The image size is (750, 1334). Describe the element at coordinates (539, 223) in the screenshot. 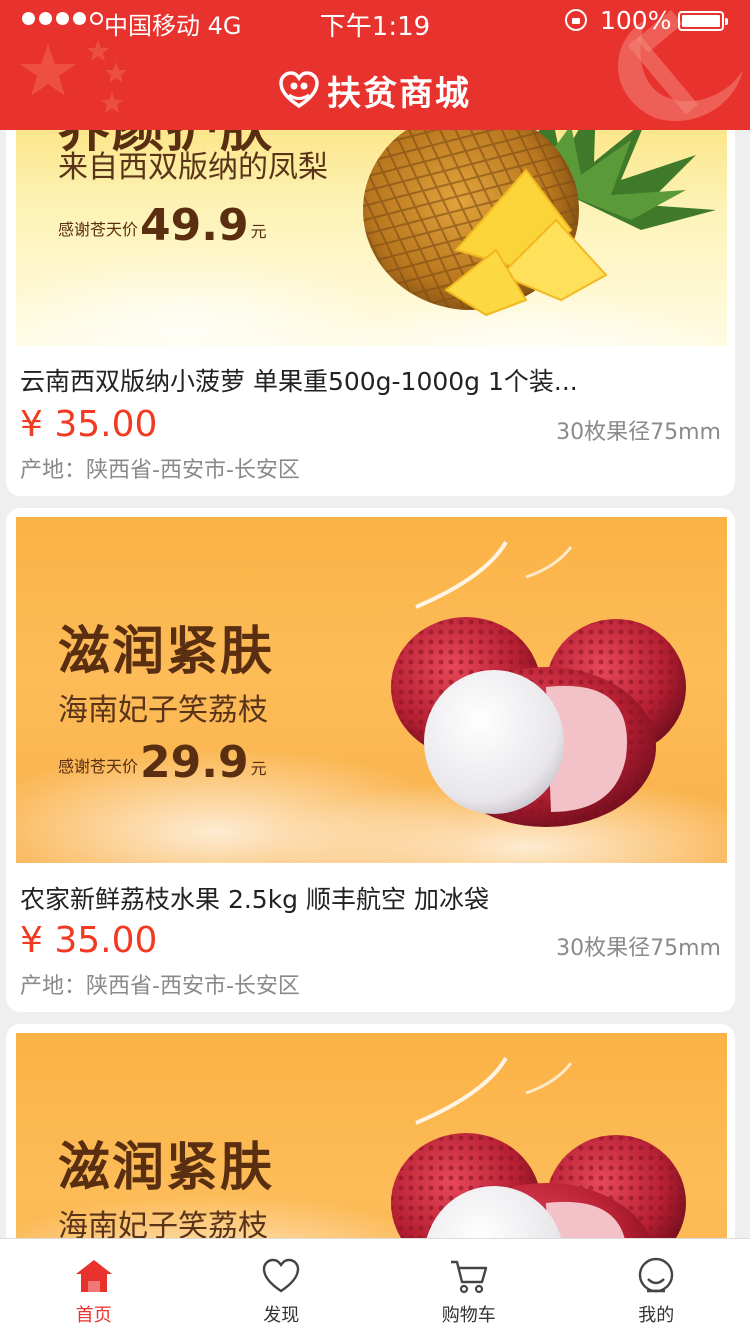

I see `pineapple-image` at that location.